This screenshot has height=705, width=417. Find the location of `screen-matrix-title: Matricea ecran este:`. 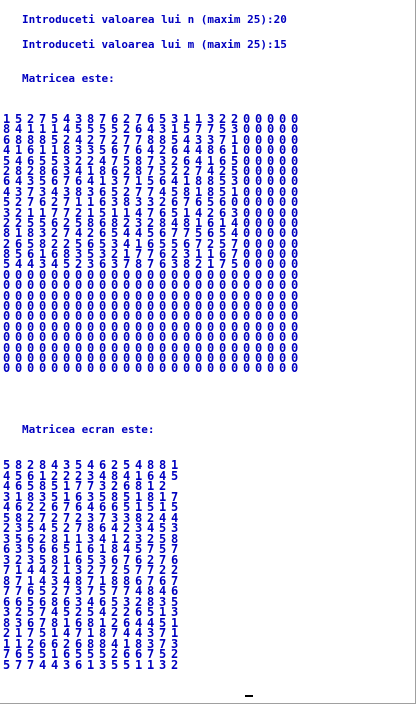

screen-matrix-title: Matricea ecran este: is located at coordinates (88, 429).